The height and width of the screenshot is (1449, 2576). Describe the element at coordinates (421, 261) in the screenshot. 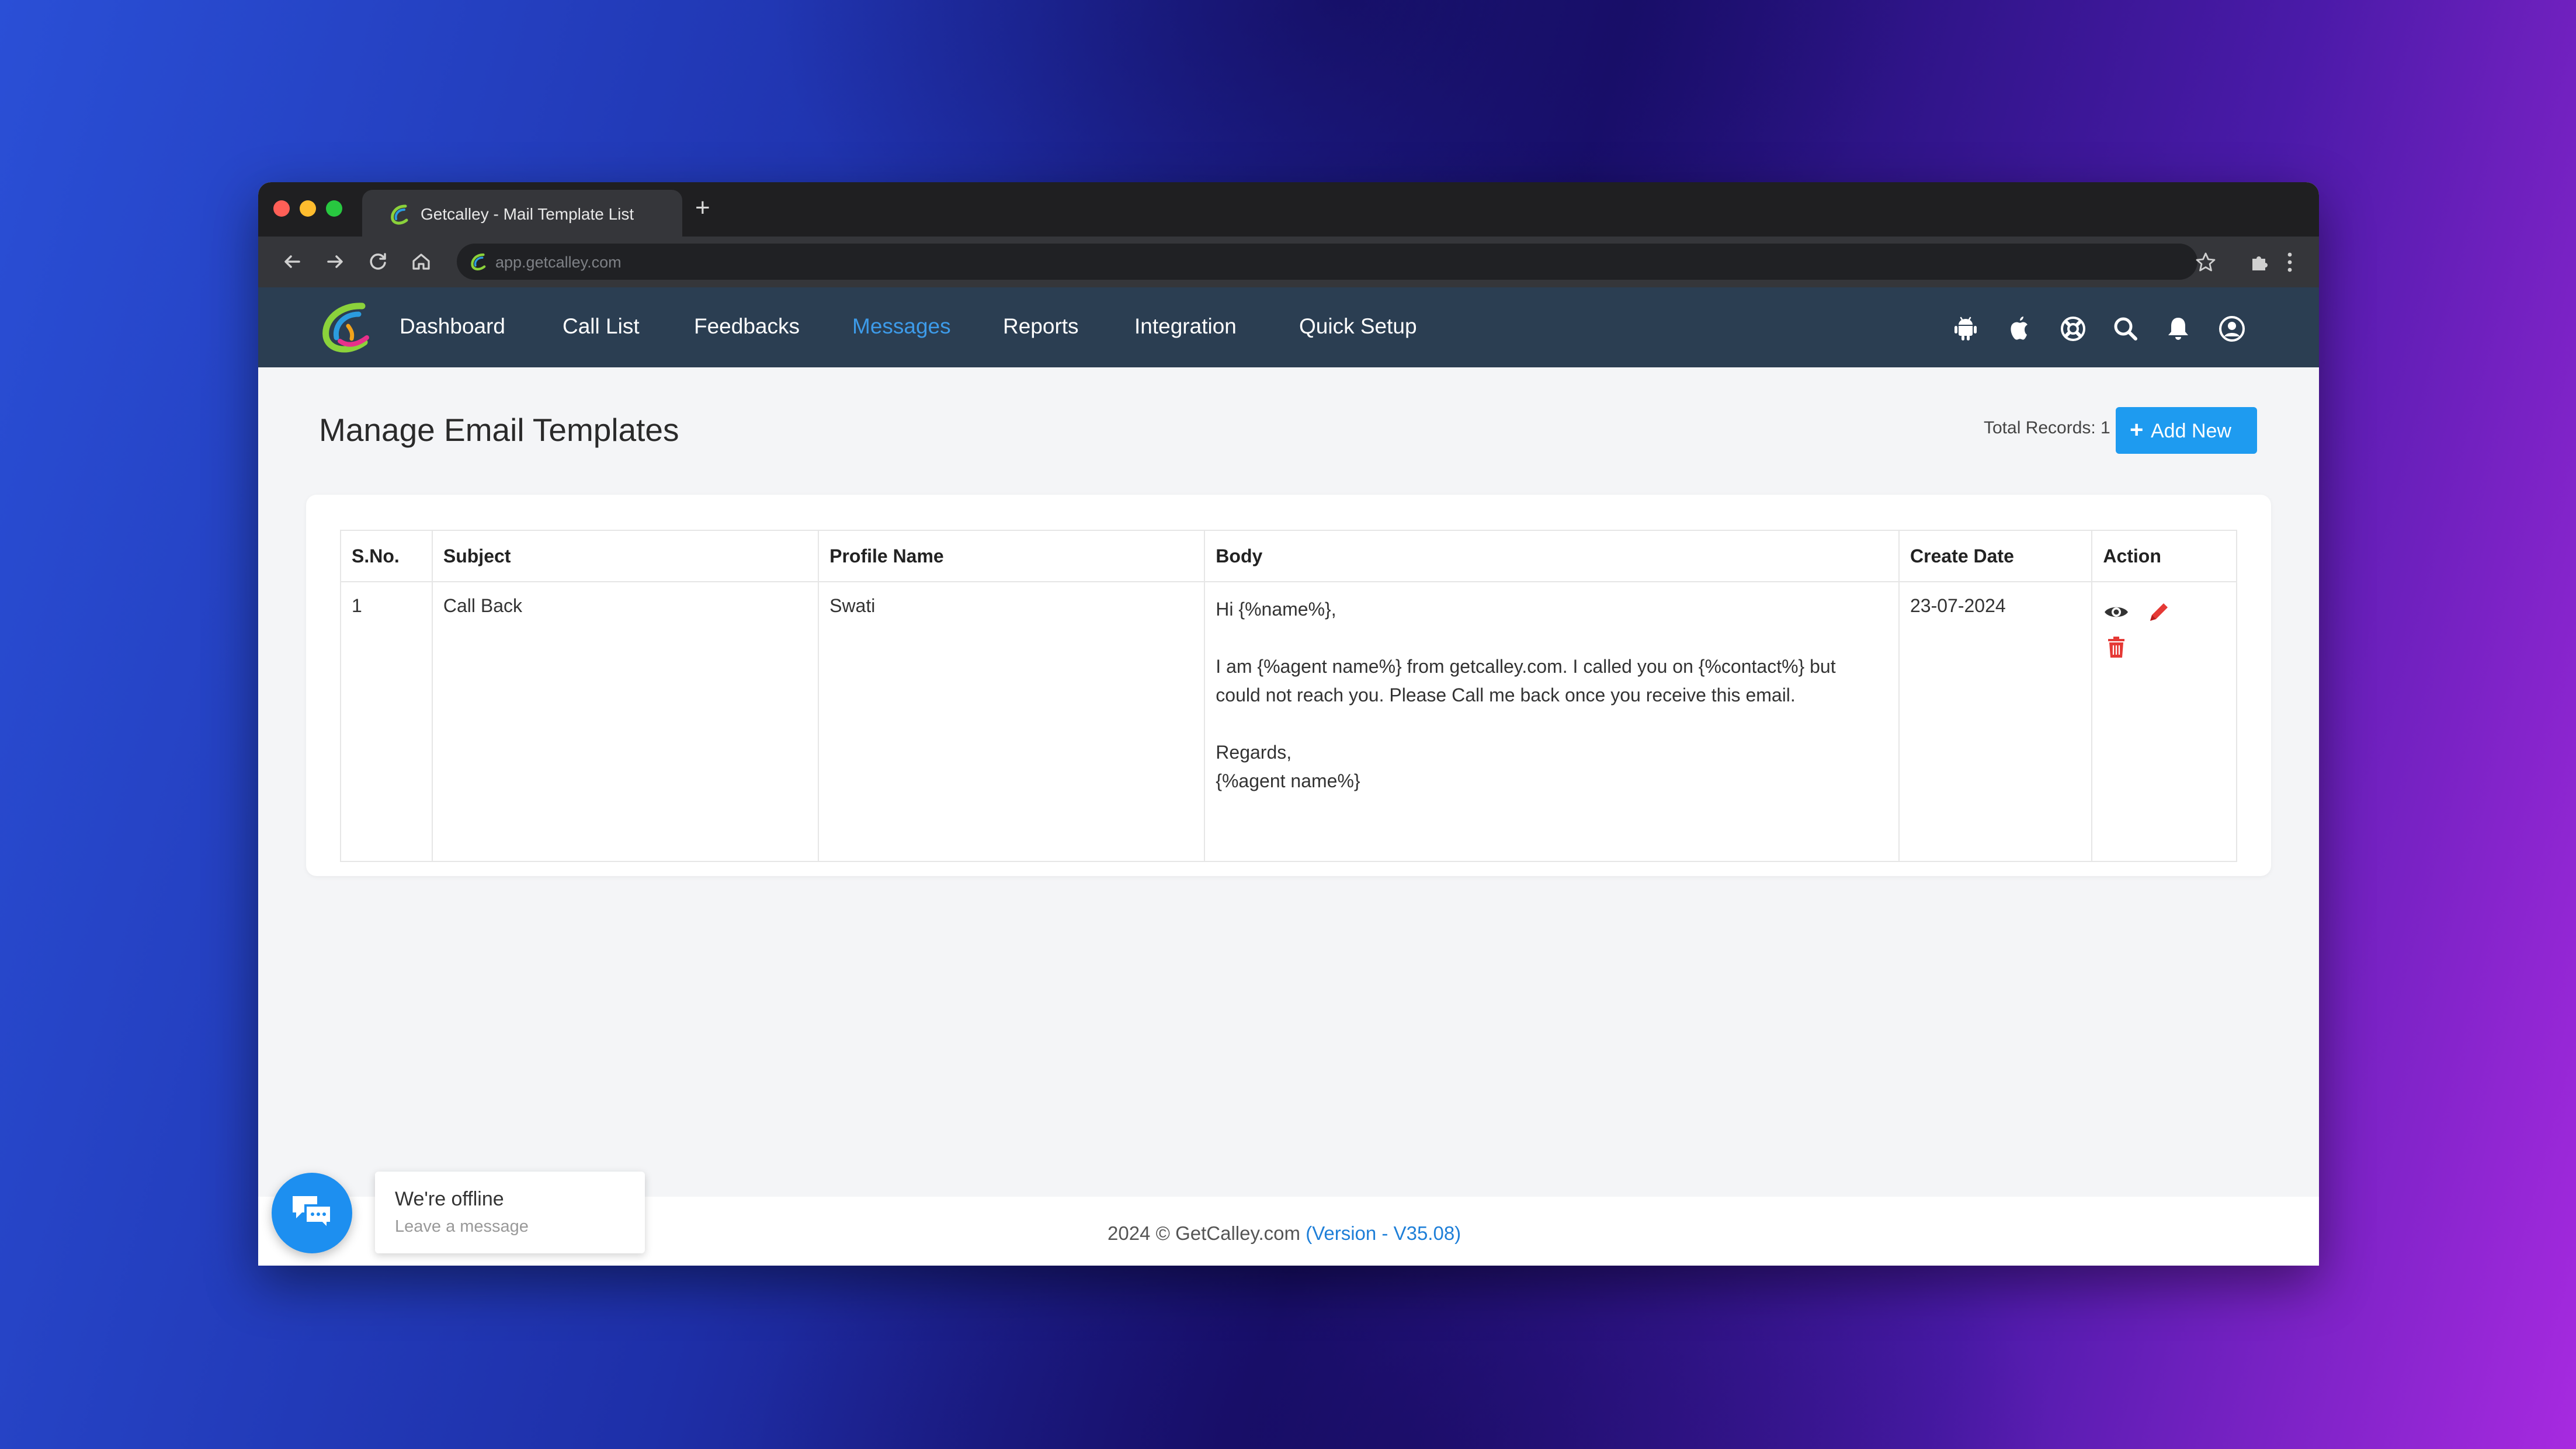

I see `home-icon` at that location.